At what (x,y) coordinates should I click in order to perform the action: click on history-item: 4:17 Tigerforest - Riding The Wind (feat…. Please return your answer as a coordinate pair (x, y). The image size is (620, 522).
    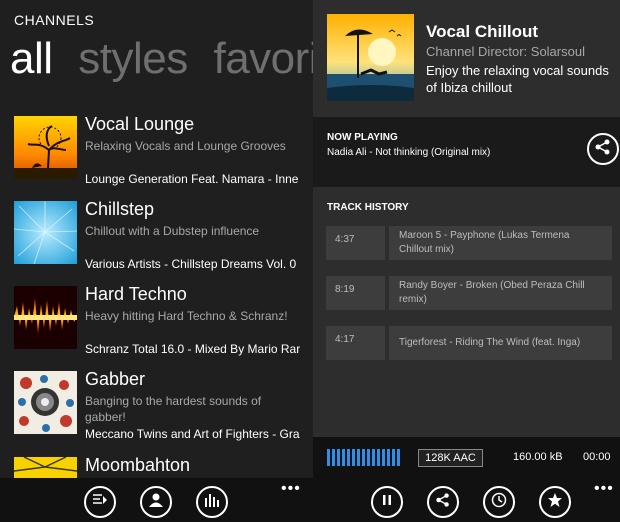
    Looking at the image, I should click on (469, 343).